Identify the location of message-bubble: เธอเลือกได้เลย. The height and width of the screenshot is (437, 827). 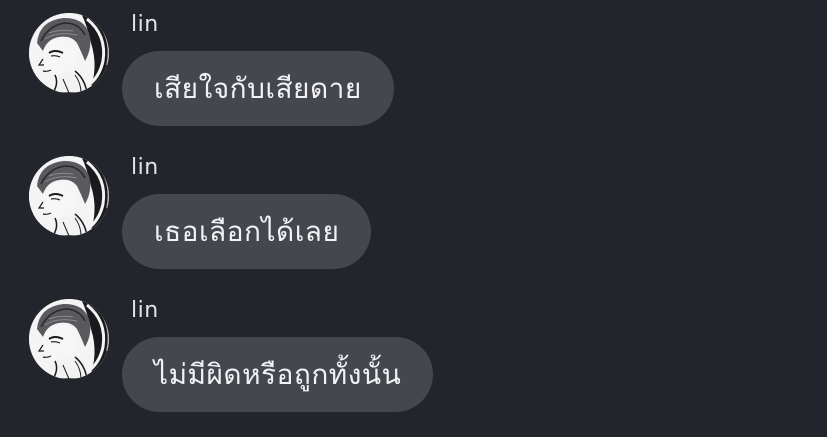
(247, 231).